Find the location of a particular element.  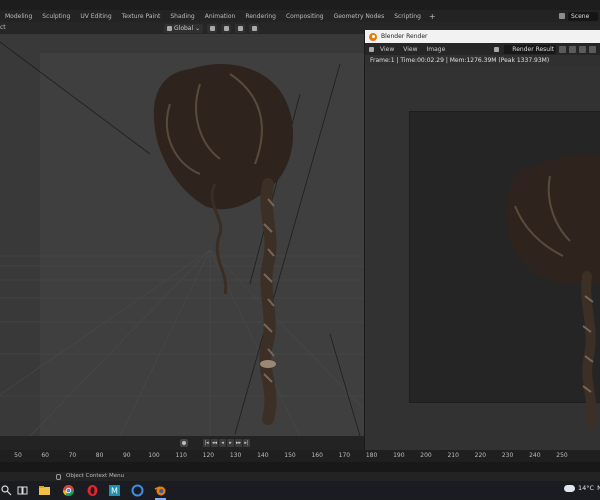

transform-controls: Global ⌄ is located at coordinates (212, 28).